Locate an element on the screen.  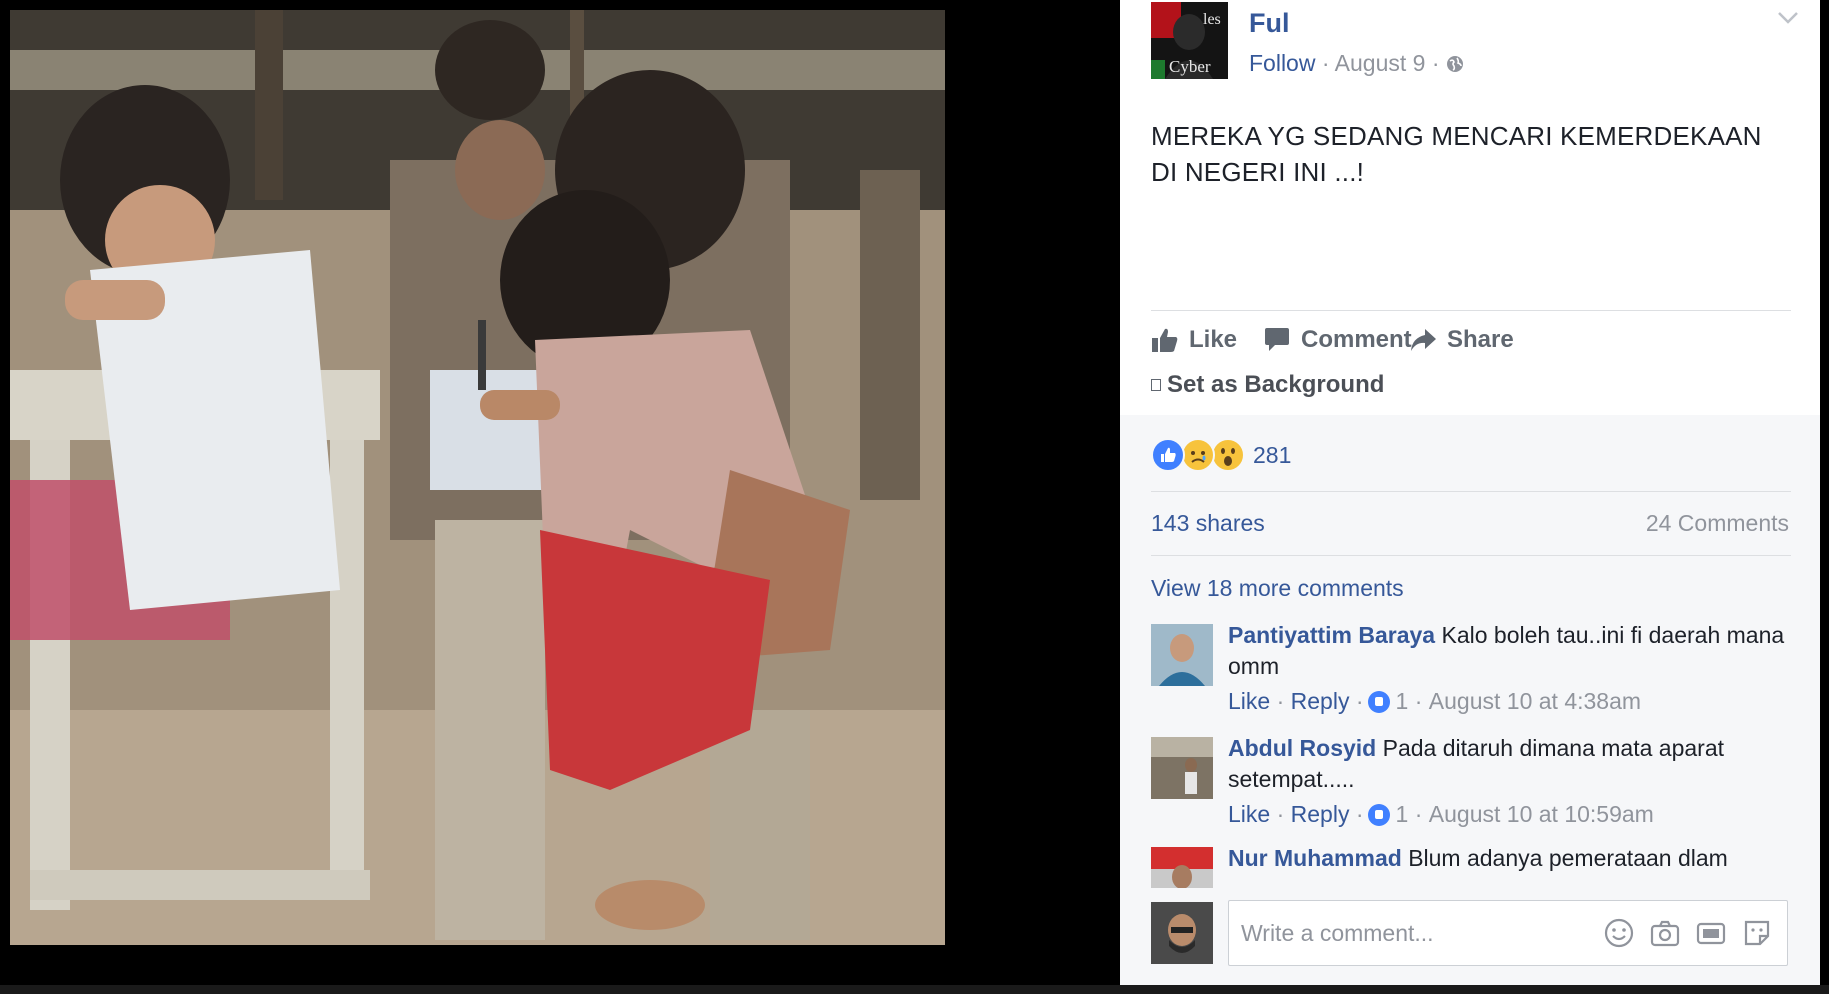
emoji-icon is located at coordinates (1619, 933).